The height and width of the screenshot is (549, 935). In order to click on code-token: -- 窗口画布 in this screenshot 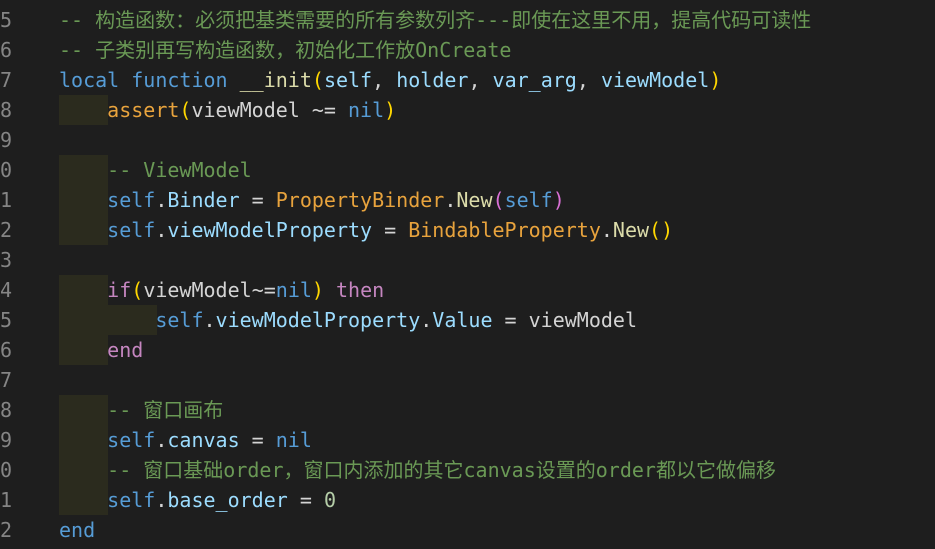, I will do `click(165, 410)`.